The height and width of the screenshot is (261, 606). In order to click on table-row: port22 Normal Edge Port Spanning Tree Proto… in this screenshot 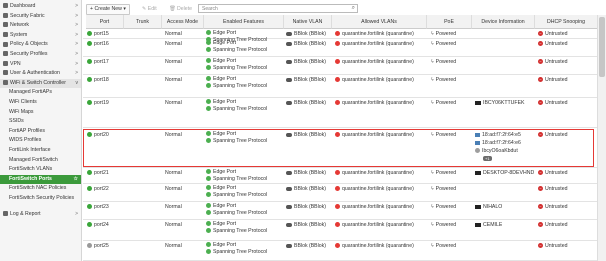, I will do `click(344, 193)`.